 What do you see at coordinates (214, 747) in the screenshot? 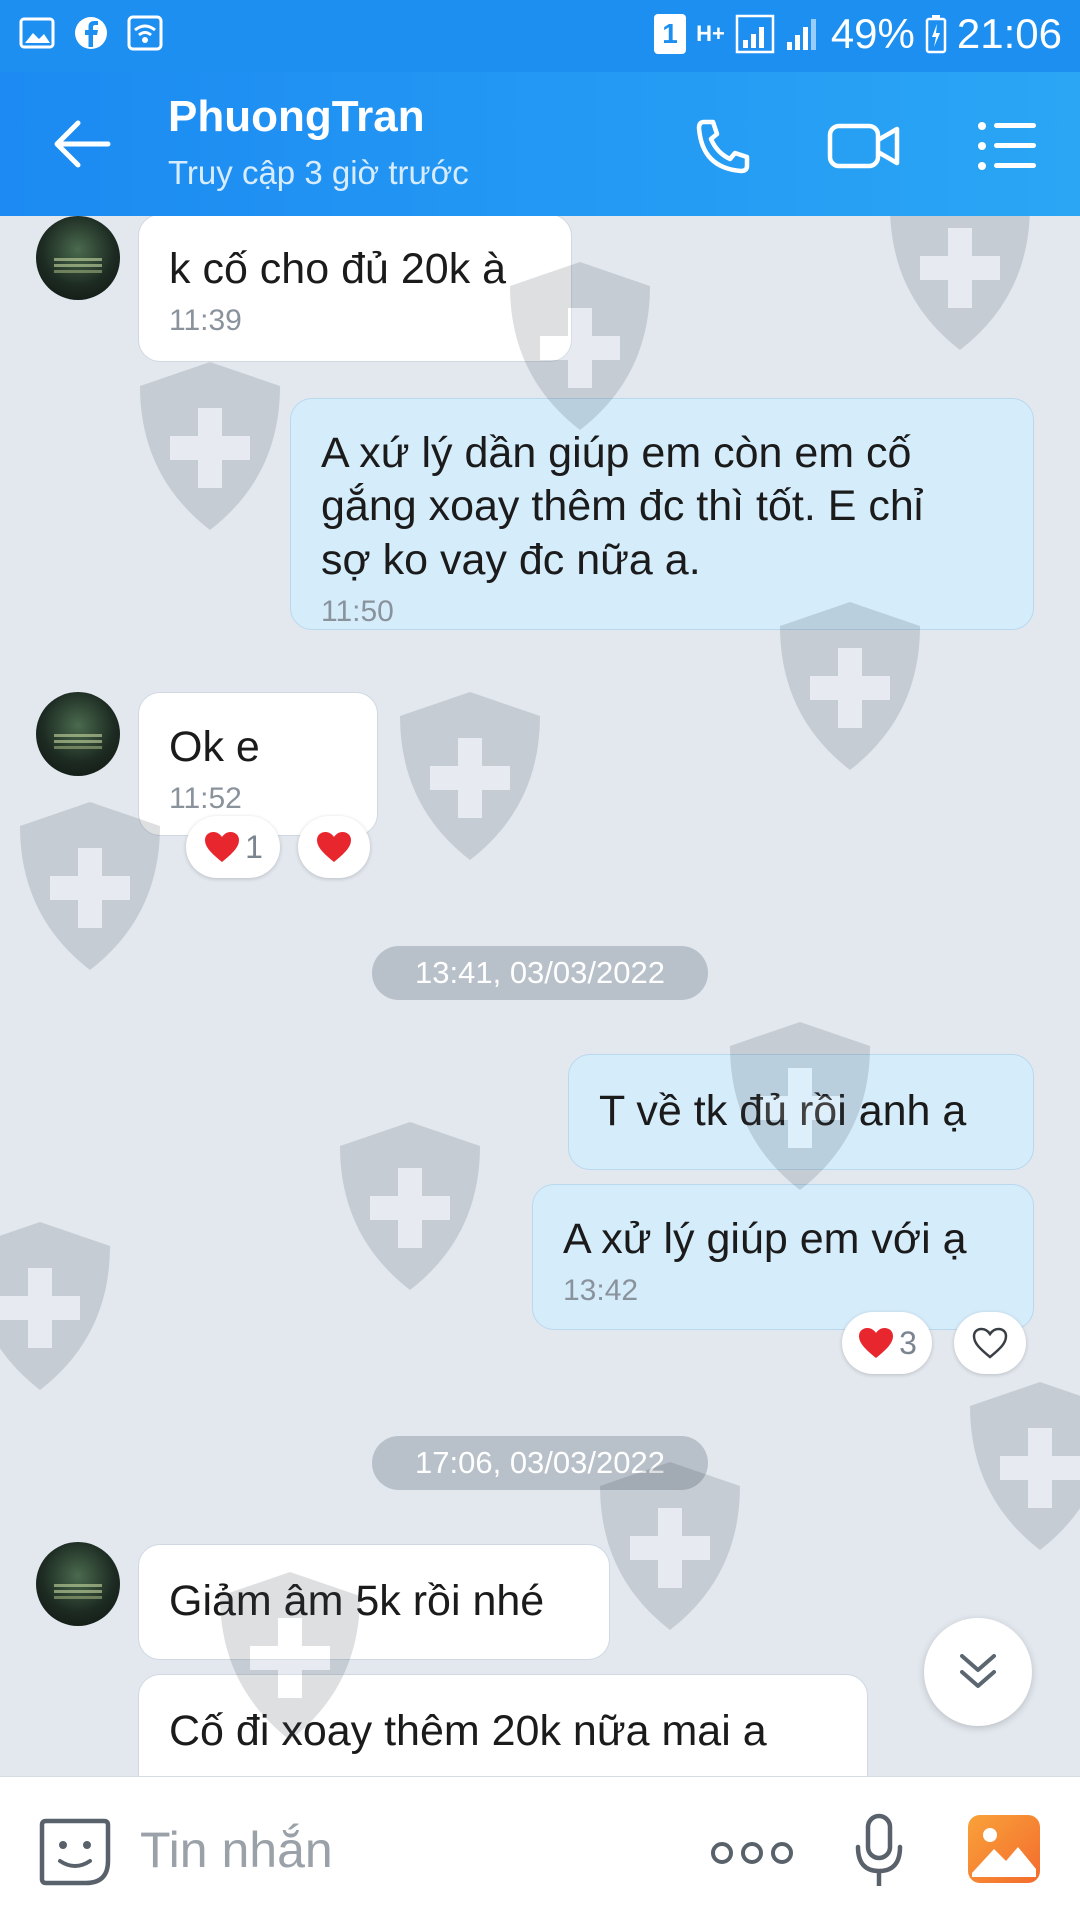
I see `message-text: Ok e` at bounding box center [214, 747].